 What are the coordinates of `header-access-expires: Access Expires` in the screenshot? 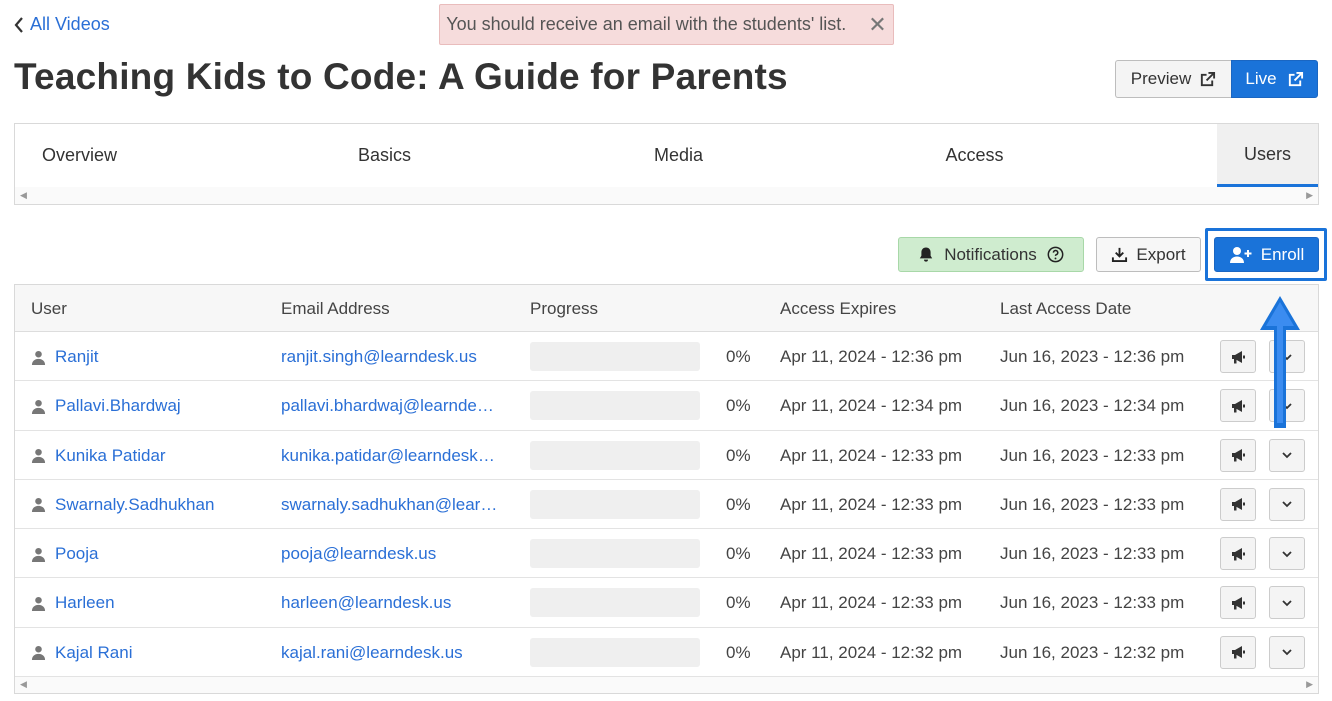 It's located at (838, 309).